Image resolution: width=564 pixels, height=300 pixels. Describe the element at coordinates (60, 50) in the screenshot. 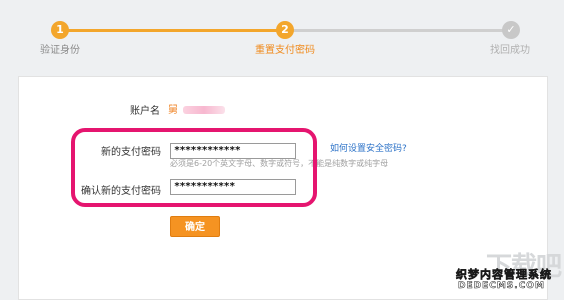

I see `step-1-label: 验证身份` at that location.